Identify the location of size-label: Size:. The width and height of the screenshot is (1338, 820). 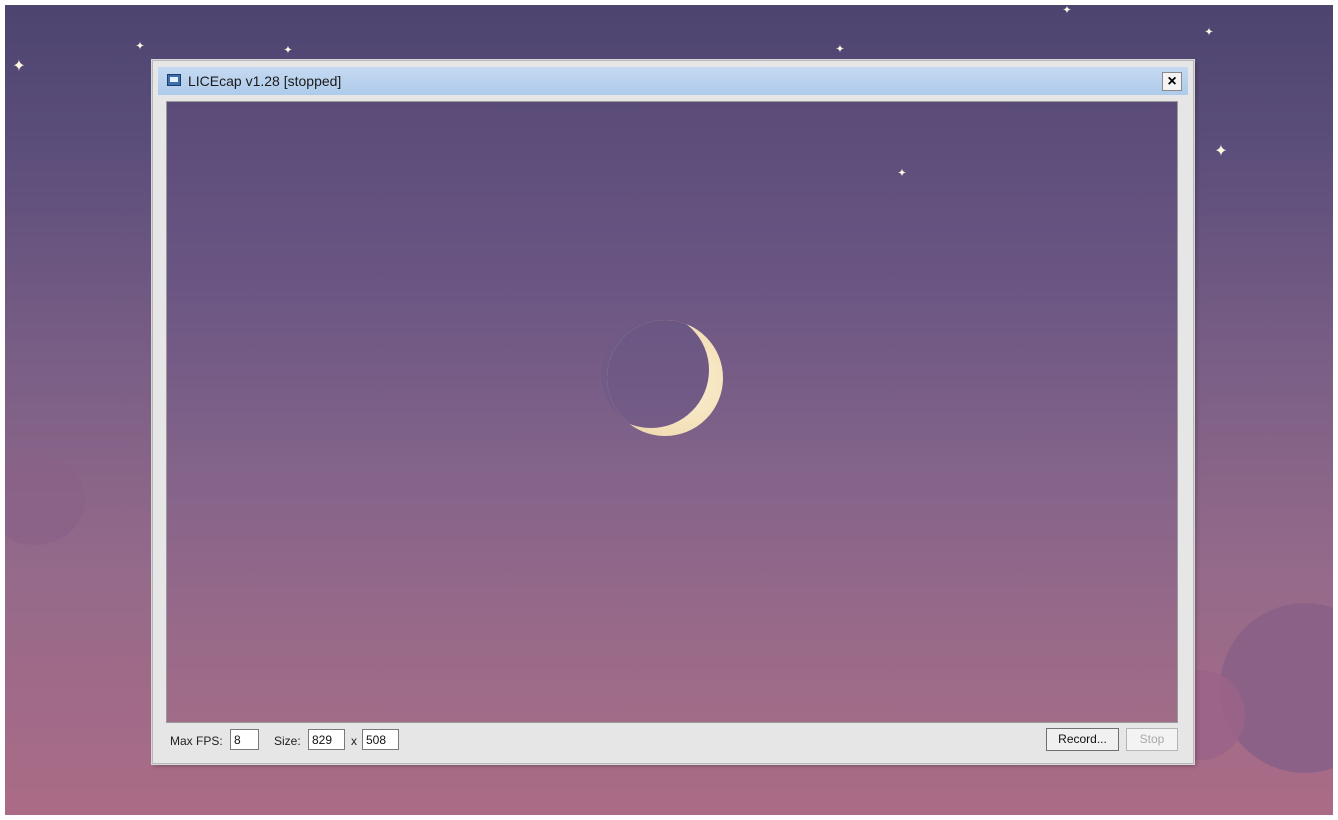
(287, 741).